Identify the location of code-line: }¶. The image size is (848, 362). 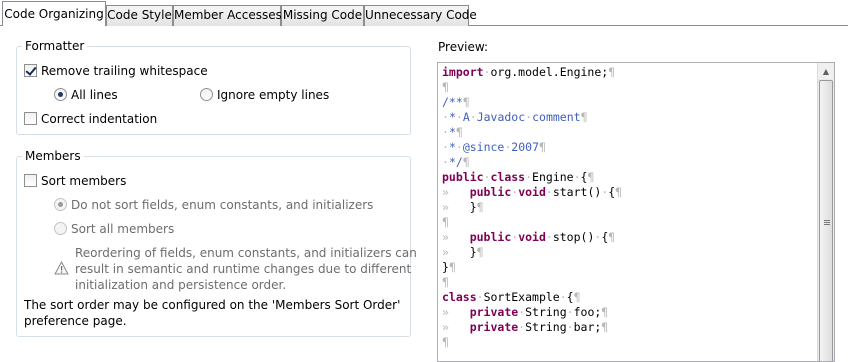
(449, 267).